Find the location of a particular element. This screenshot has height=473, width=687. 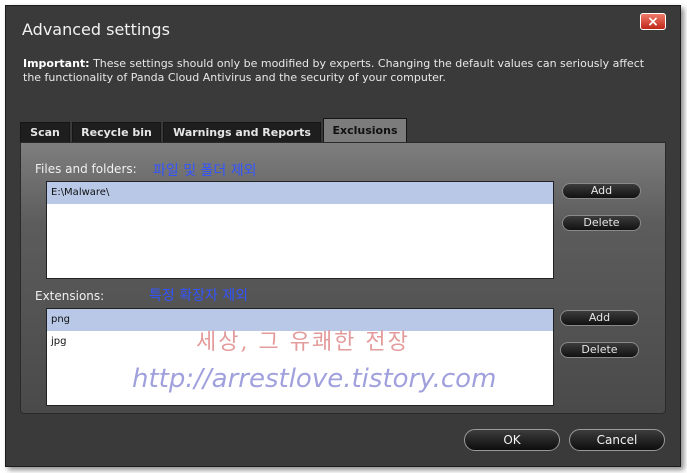

close-icon: × is located at coordinates (653, 22).